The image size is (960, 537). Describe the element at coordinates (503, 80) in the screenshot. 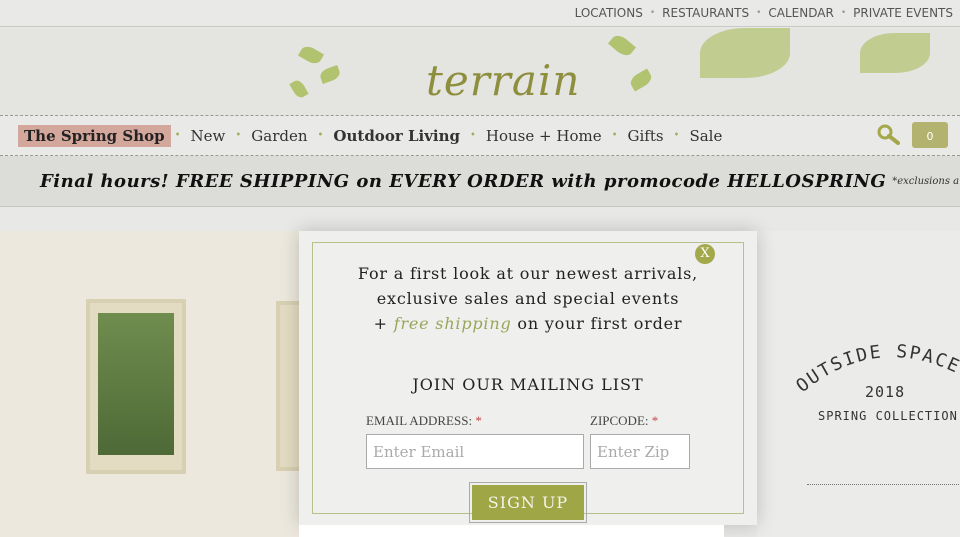

I see `terrain-logo: terrain` at that location.